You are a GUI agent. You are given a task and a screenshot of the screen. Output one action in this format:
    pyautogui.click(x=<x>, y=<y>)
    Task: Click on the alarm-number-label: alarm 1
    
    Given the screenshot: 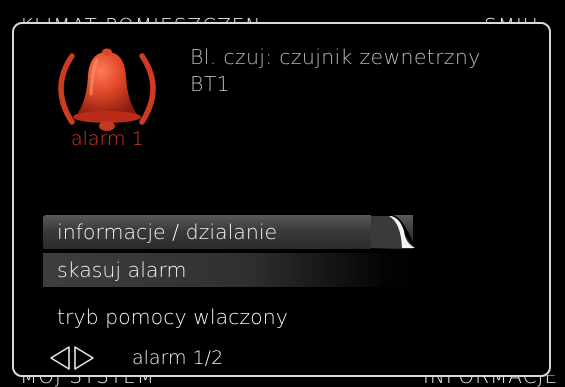 What is the action you would take?
    pyautogui.click(x=107, y=139)
    